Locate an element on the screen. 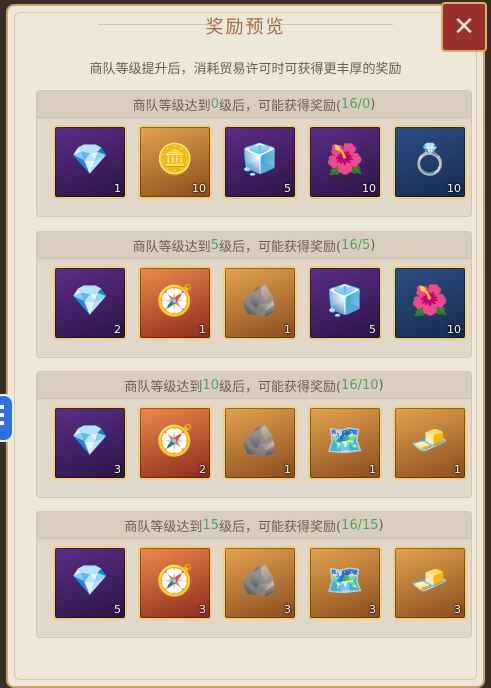 The height and width of the screenshot is (688, 491). reward-item: 💎 1 is located at coordinates (90, 162).